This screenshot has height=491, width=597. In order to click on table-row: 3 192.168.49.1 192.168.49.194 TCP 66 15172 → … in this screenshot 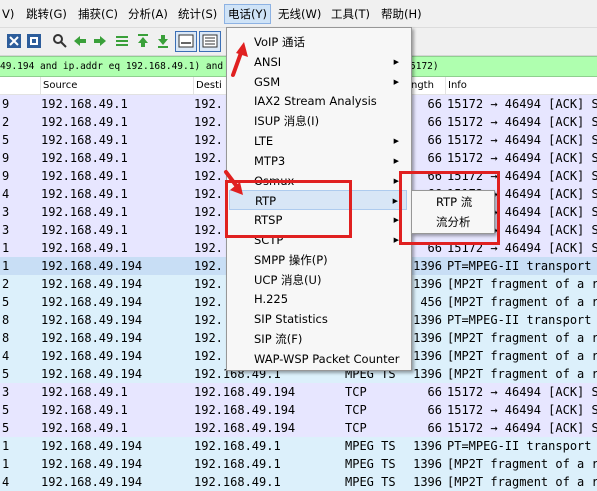, I will do `click(298, 392)`.